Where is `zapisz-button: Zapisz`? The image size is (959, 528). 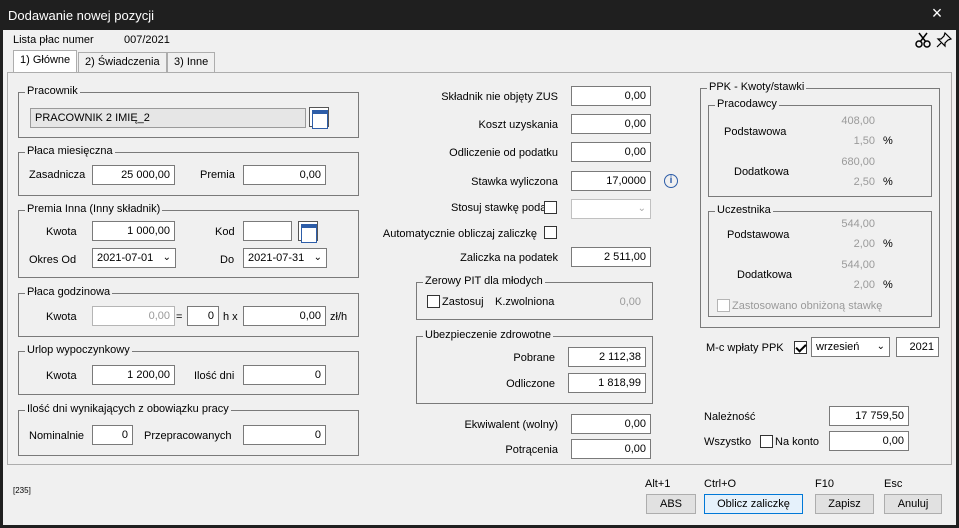 zapisz-button: Zapisz is located at coordinates (844, 504).